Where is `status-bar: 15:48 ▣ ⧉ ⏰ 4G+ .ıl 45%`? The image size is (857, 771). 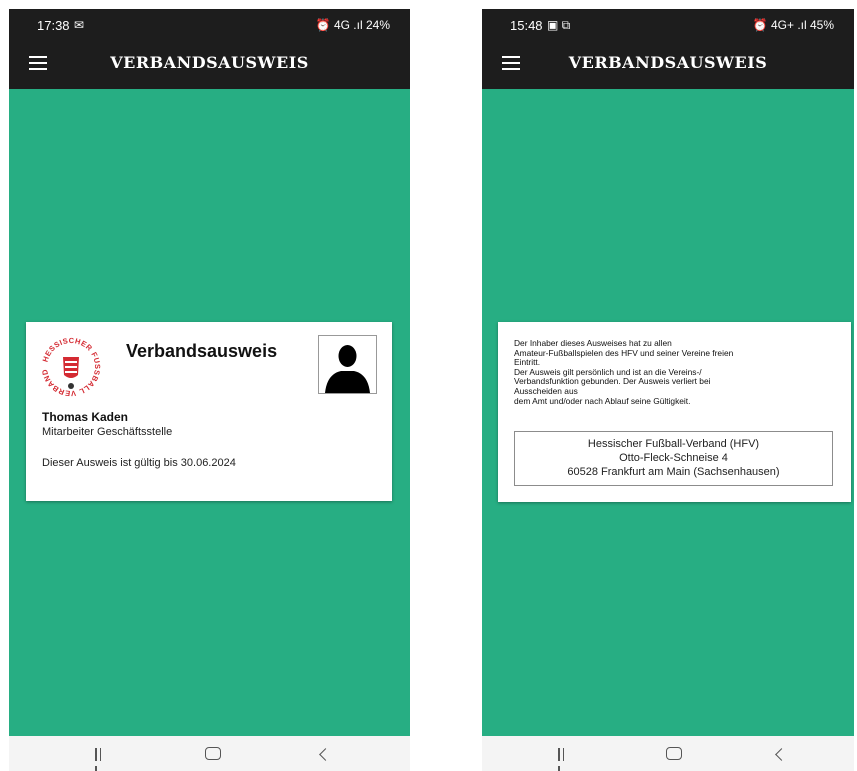
status-bar: 15:48 ▣ ⧉ ⏰ 4G+ .ıl 45% is located at coordinates (668, 24).